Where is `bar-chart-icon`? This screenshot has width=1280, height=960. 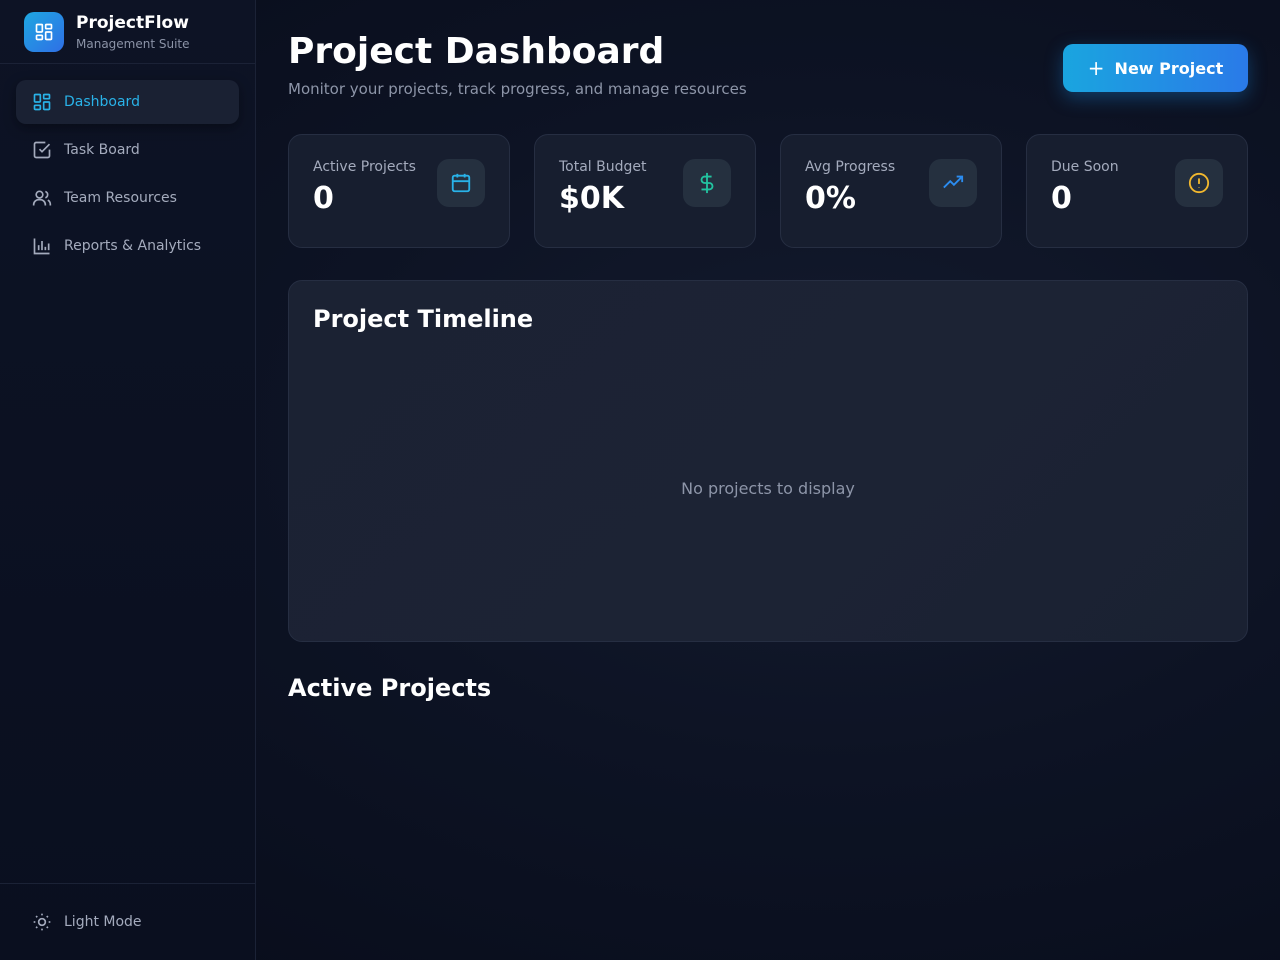
bar-chart-icon is located at coordinates (42, 246).